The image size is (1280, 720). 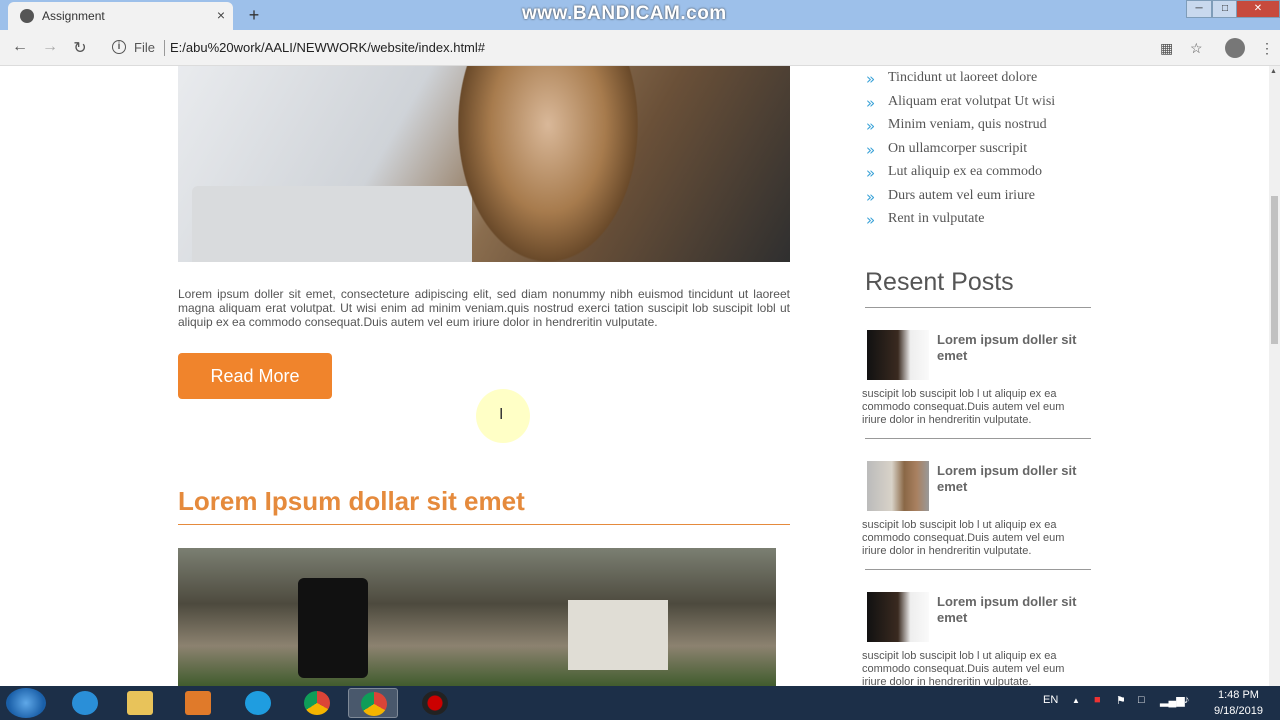 I want to click on os-taskbar: EN ▲ ■ ⚑ □ ▂▄▆ ♪ 1:48 PM 9/18/2019, so click(x=640, y=703).